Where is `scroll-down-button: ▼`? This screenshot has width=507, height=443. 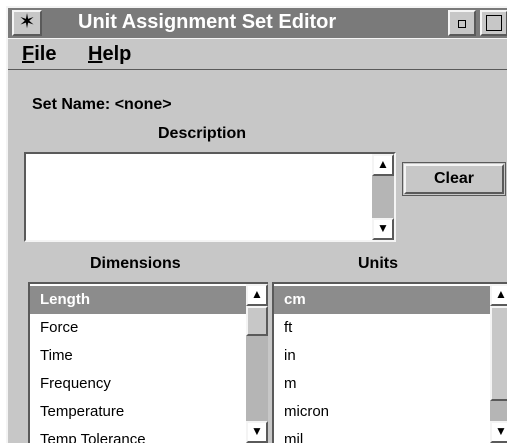 scroll-down-button: ▼ is located at coordinates (383, 229).